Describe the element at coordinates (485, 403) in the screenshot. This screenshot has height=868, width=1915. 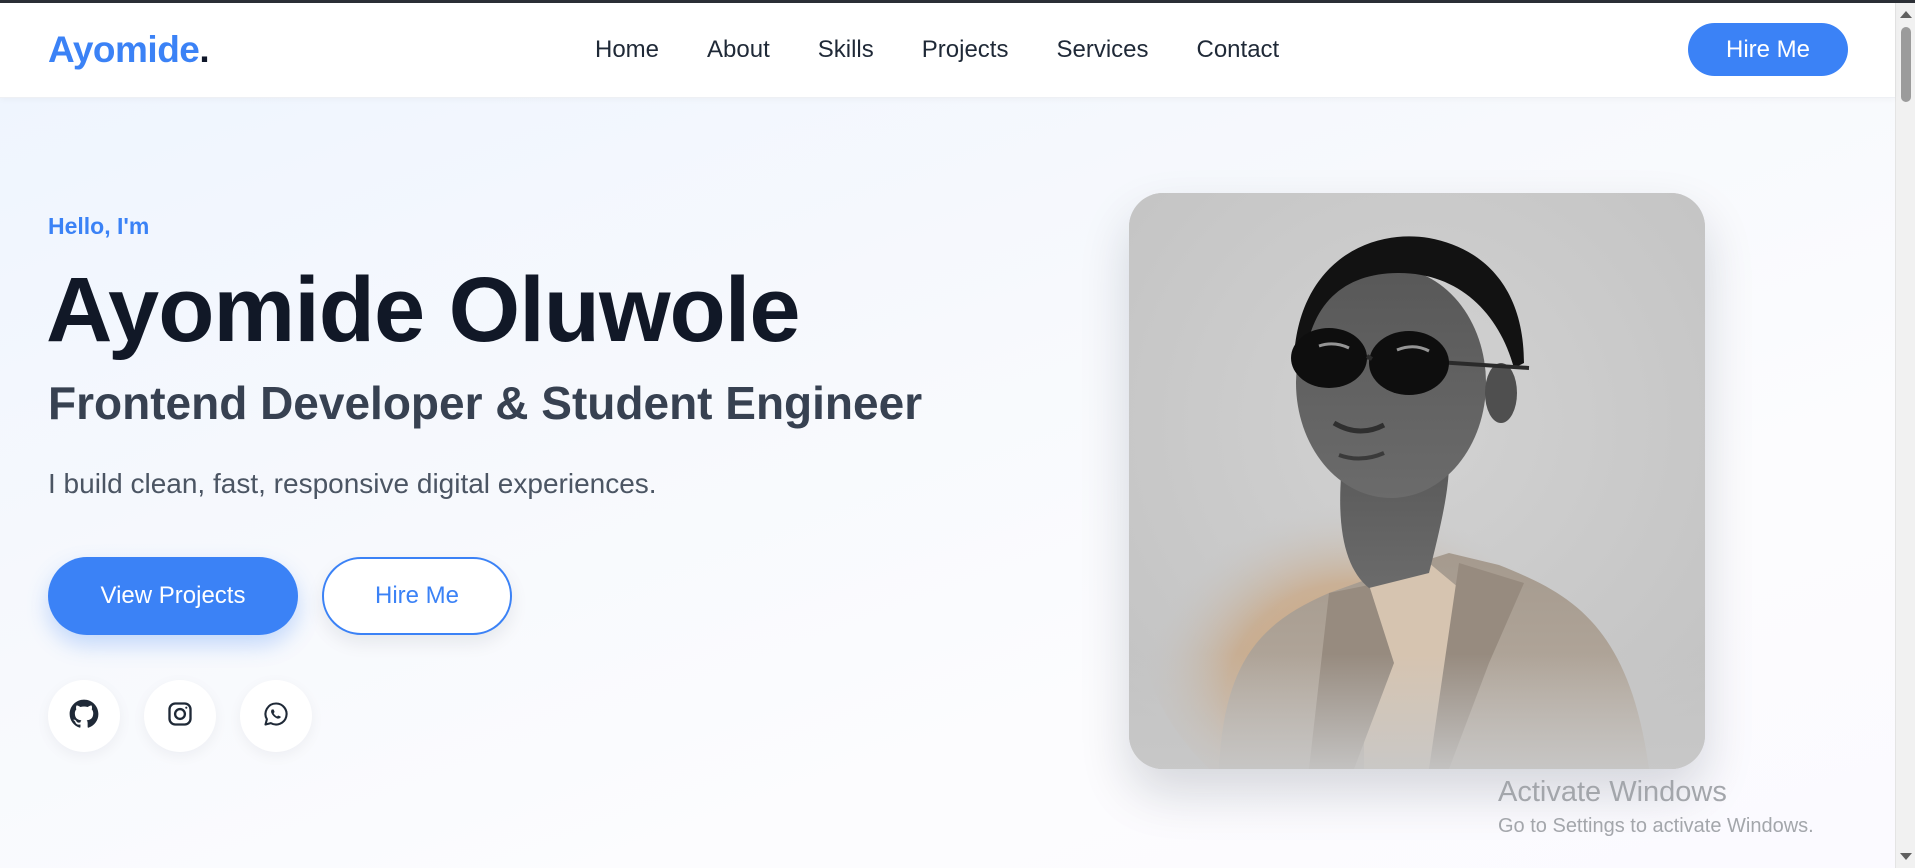
I see `hero-role: Frontend Developer & Student Engineer` at that location.